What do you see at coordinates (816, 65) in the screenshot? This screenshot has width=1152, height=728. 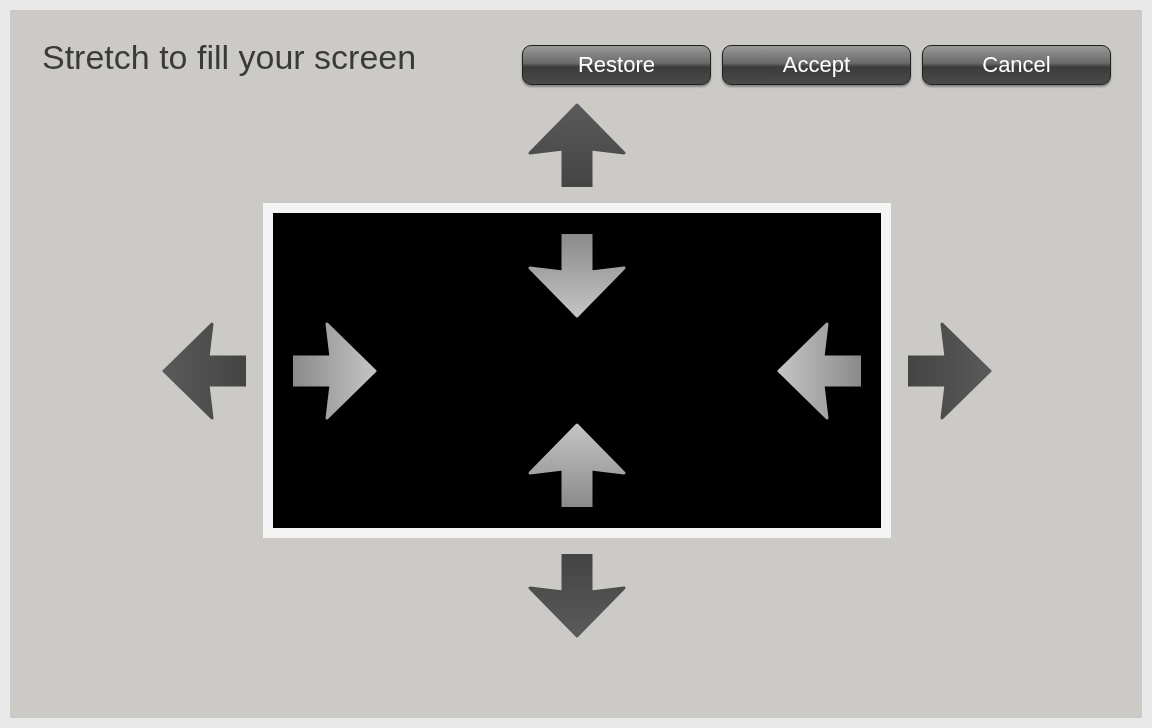 I see `action-button: Accept` at bounding box center [816, 65].